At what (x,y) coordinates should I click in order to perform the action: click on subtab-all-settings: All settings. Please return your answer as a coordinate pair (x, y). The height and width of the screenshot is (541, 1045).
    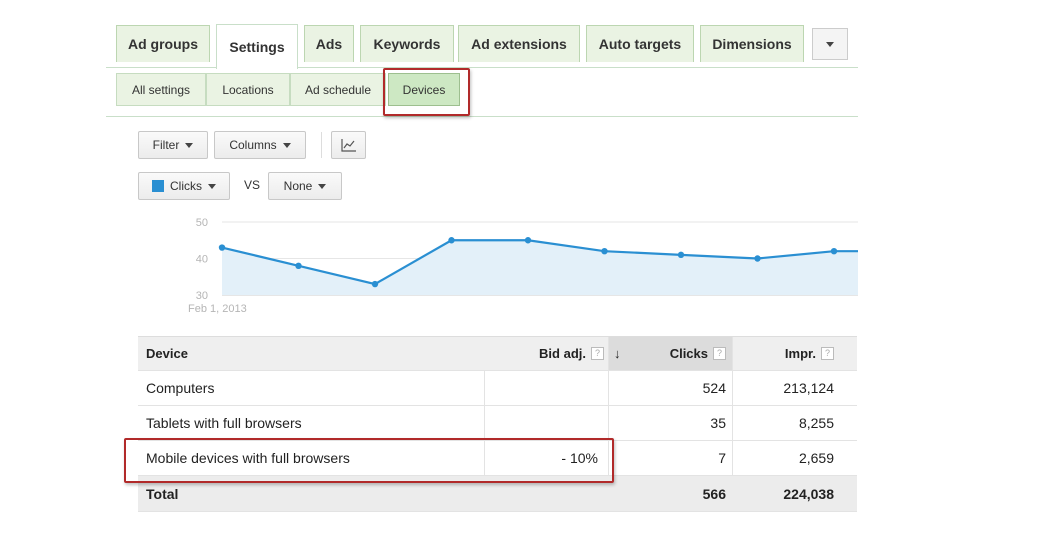
    Looking at the image, I should click on (161, 89).